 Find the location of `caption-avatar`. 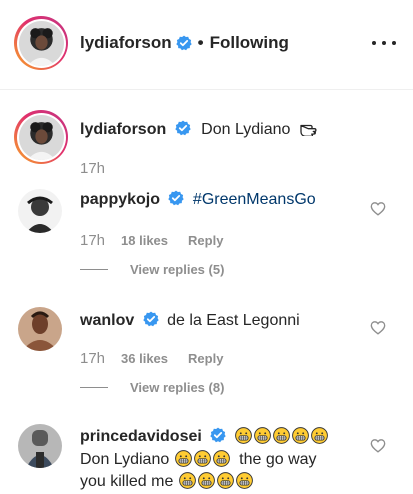

caption-avatar is located at coordinates (41, 137).